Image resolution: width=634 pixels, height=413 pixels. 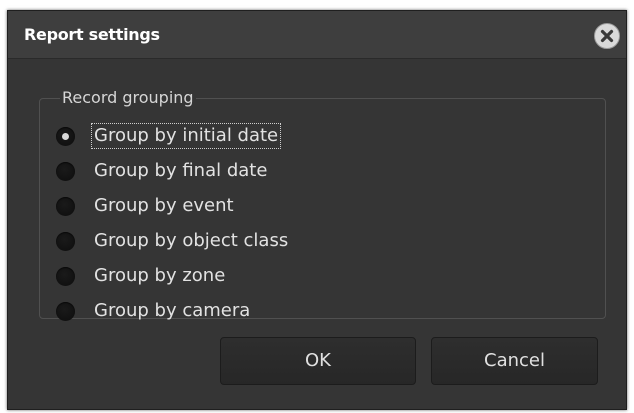 I want to click on option-group-by-final-date: Group by final date, so click(x=162, y=171).